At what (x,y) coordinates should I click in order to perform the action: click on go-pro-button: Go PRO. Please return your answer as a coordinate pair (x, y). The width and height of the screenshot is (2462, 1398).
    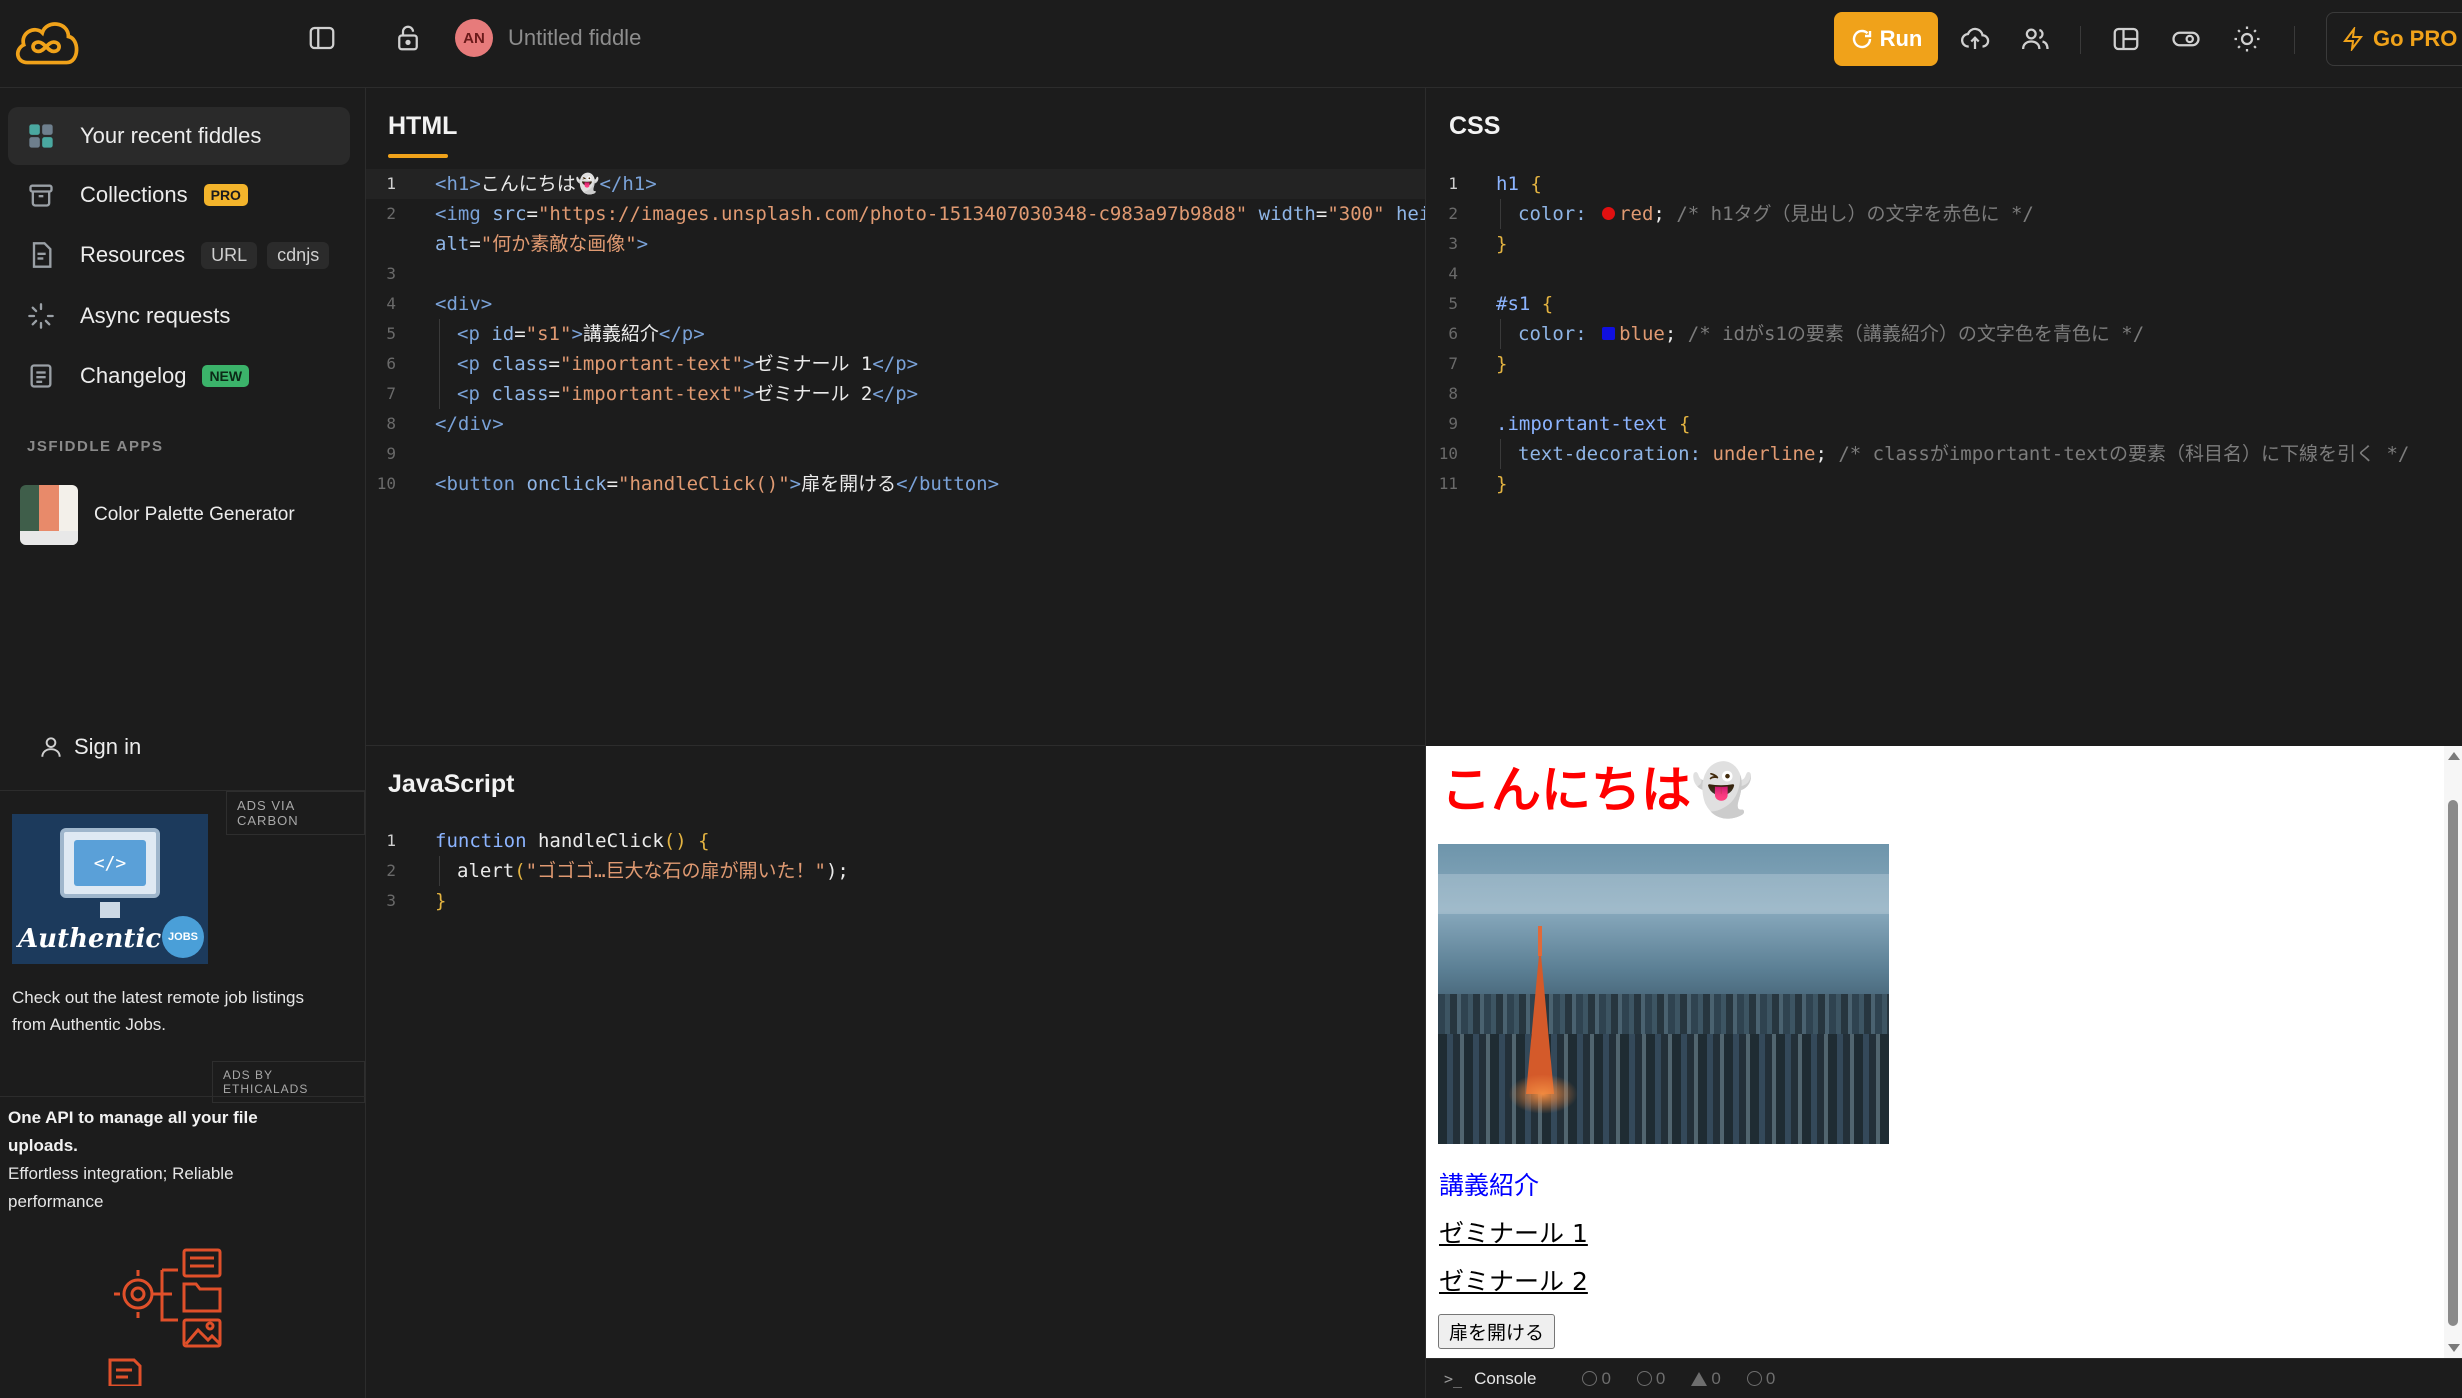
    Looking at the image, I should click on (2394, 39).